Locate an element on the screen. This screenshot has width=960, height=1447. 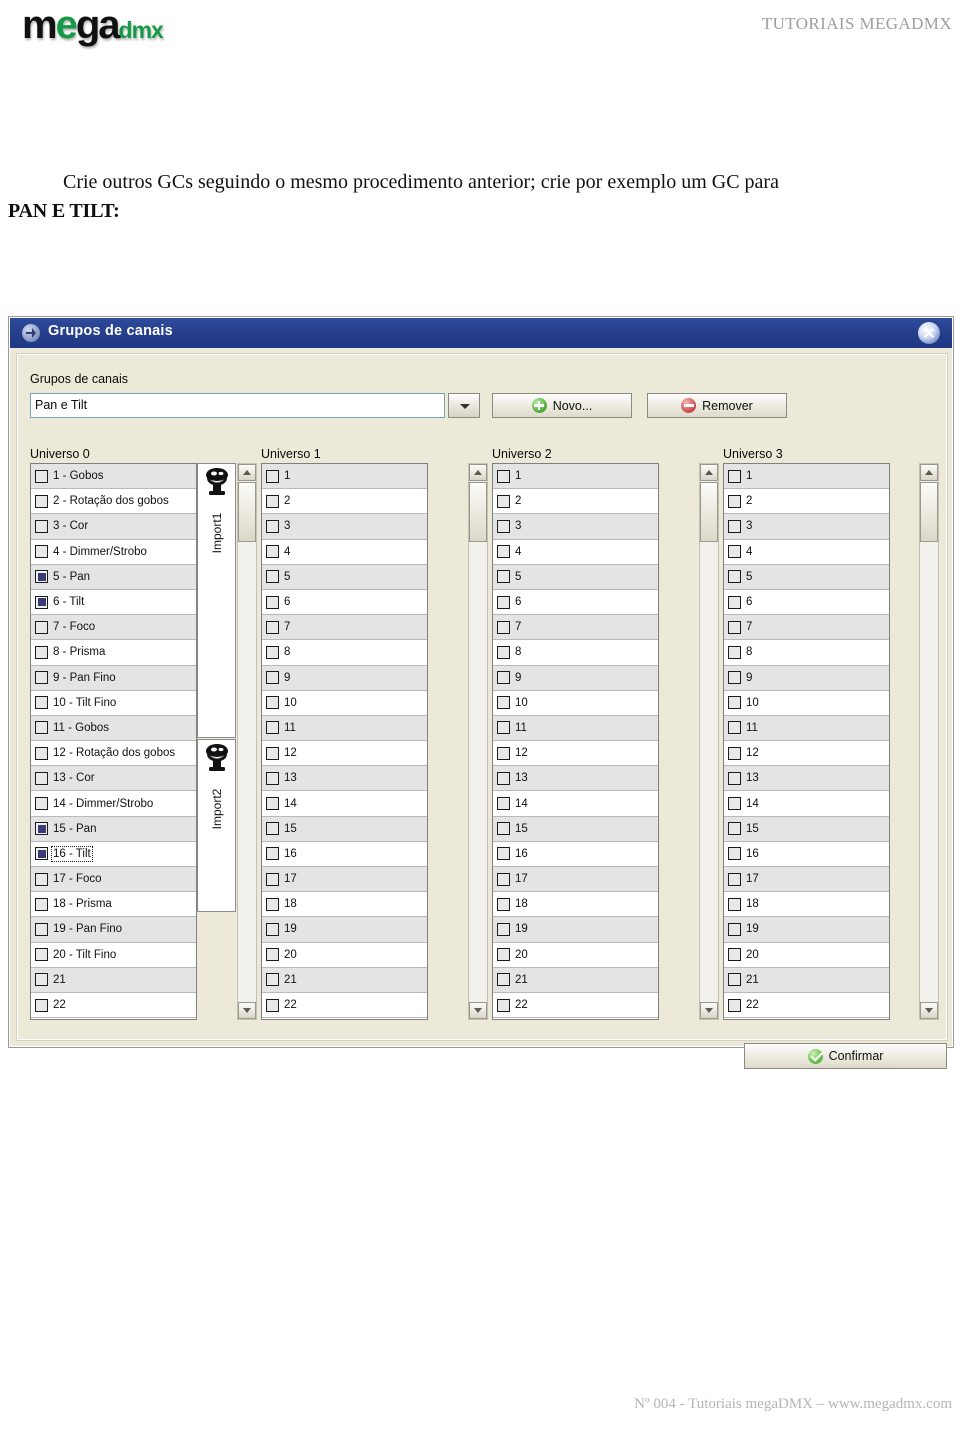
channel-row: 16 is located at coordinates (575, 854).